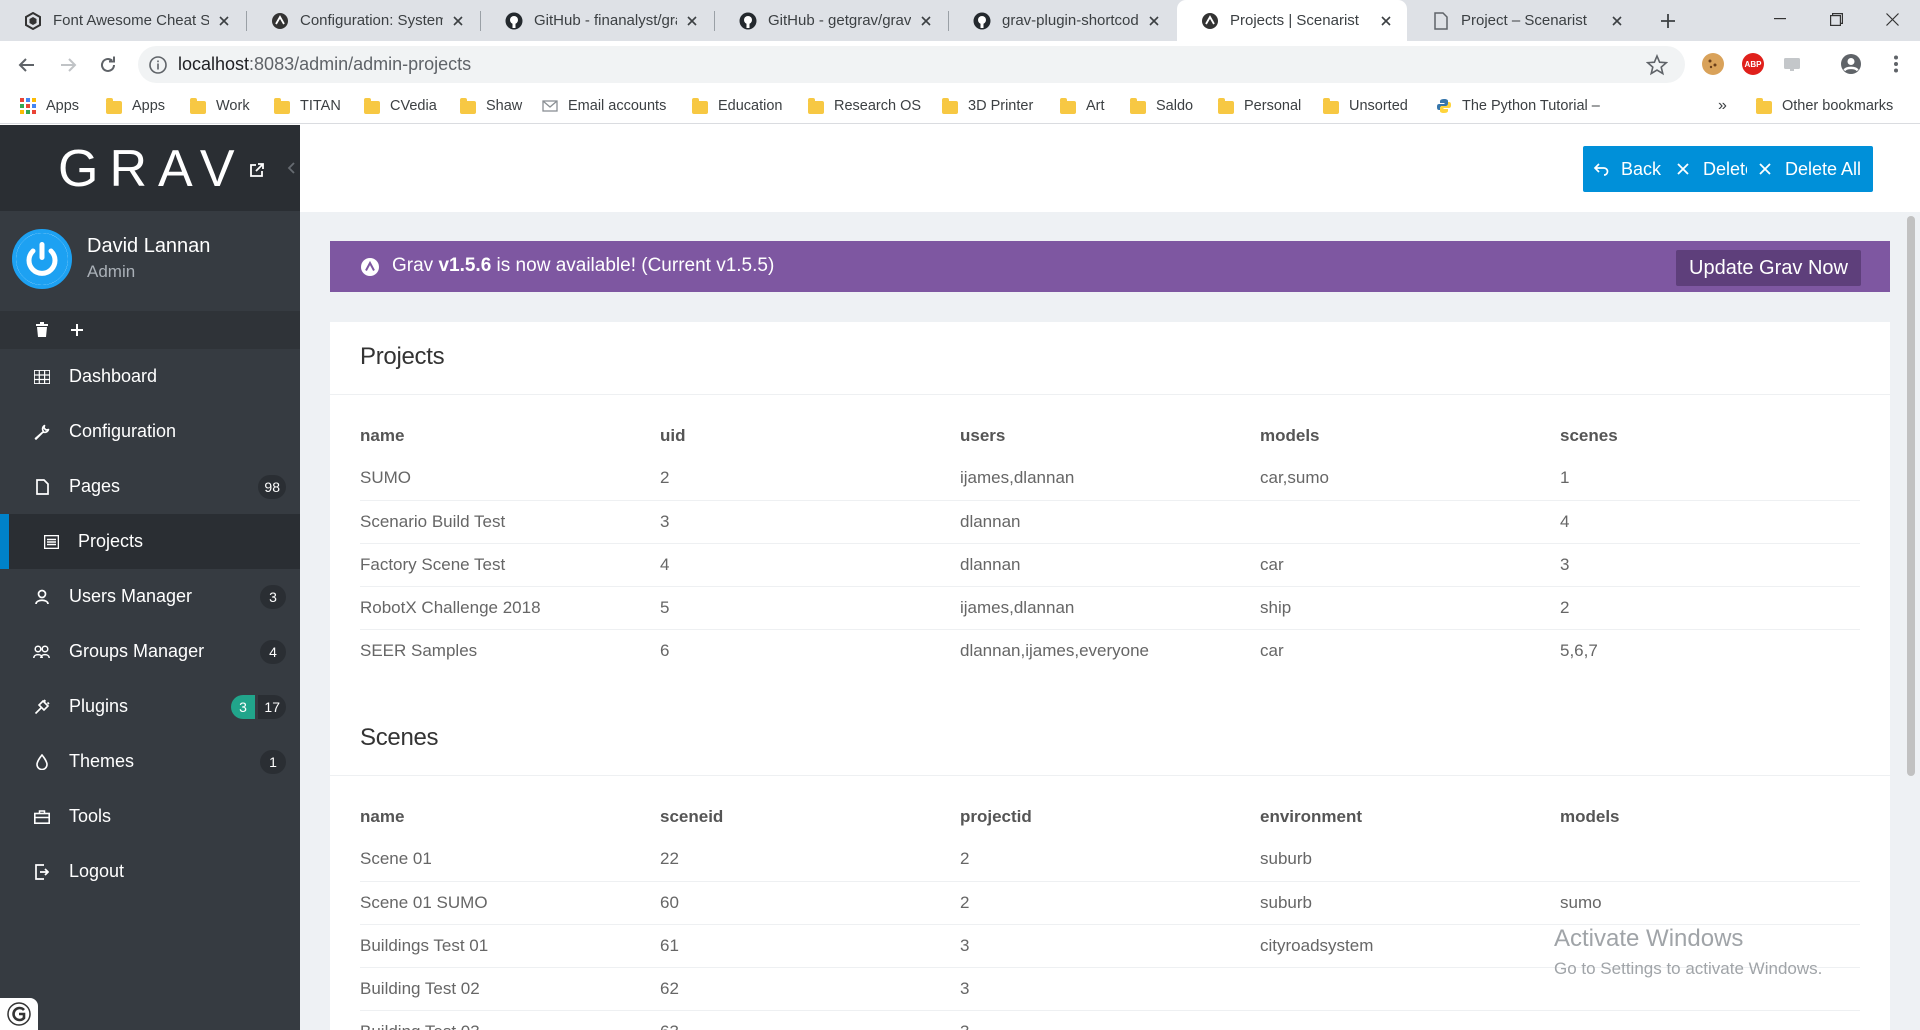 The width and height of the screenshot is (1920, 1030). What do you see at coordinates (150, 816) in the screenshot?
I see `sidebar-item-tools: Tools` at bounding box center [150, 816].